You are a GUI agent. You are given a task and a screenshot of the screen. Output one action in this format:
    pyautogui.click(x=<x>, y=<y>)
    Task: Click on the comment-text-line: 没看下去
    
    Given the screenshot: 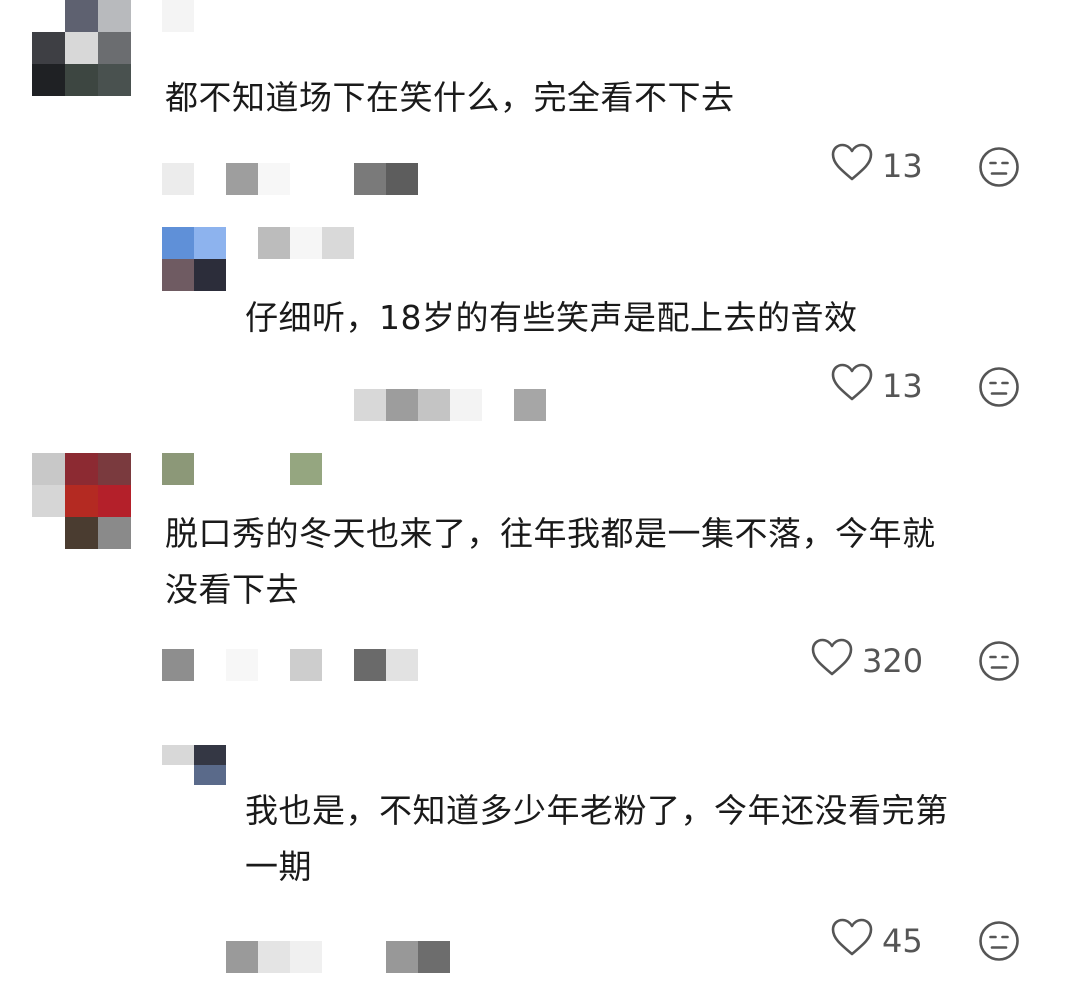 What is the action you would take?
    pyautogui.click(x=232, y=589)
    